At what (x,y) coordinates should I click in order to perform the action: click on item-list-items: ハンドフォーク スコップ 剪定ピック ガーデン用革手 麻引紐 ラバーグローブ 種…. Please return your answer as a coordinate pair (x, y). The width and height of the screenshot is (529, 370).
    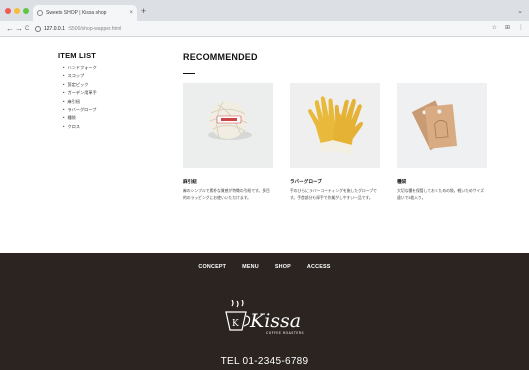
    Looking at the image, I should click on (77, 97).